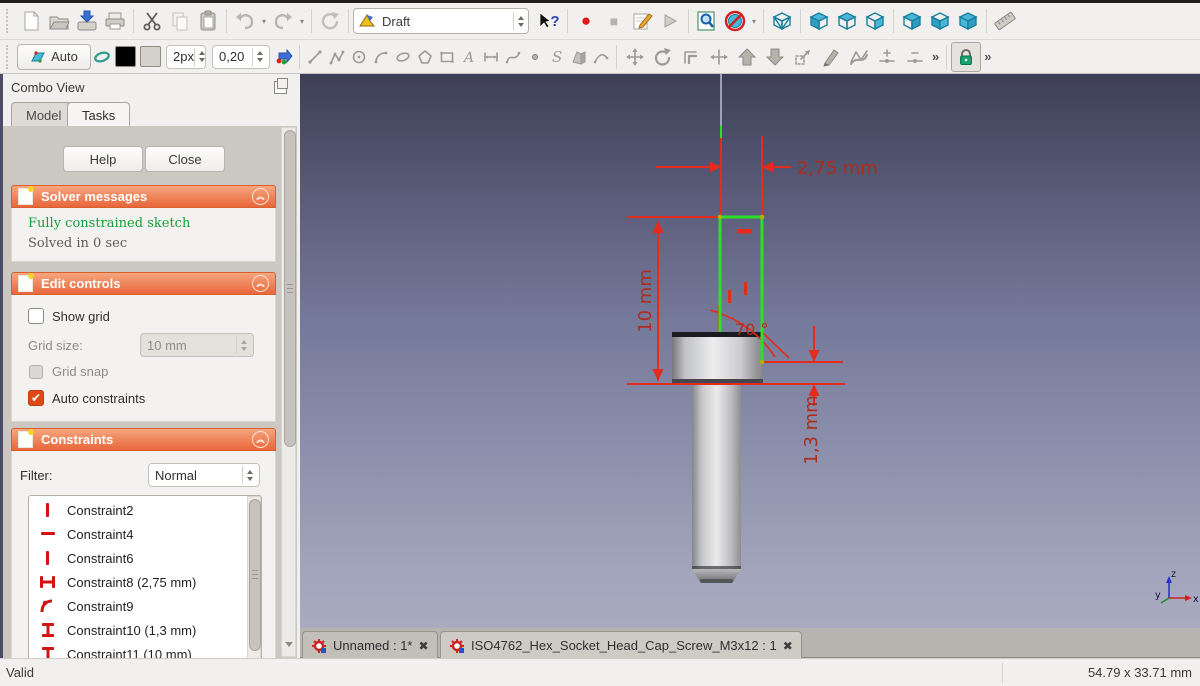 The width and height of the screenshot is (1200, 686). What do you see at coordinates (557, 57) in the screenshot?
I see `draft-shapestring-button: S` at bounding box center [557, 57].